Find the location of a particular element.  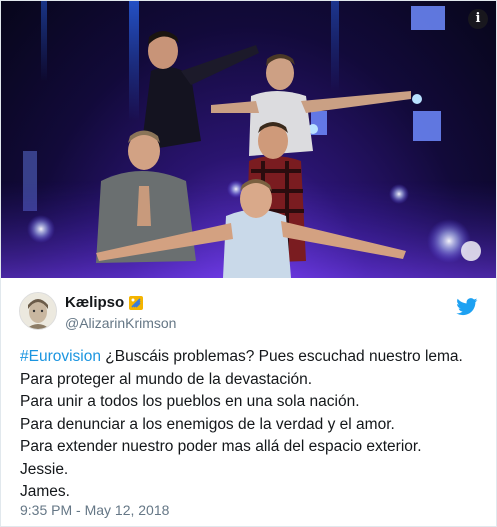

avatar-image is located at coordinates (38, 311).